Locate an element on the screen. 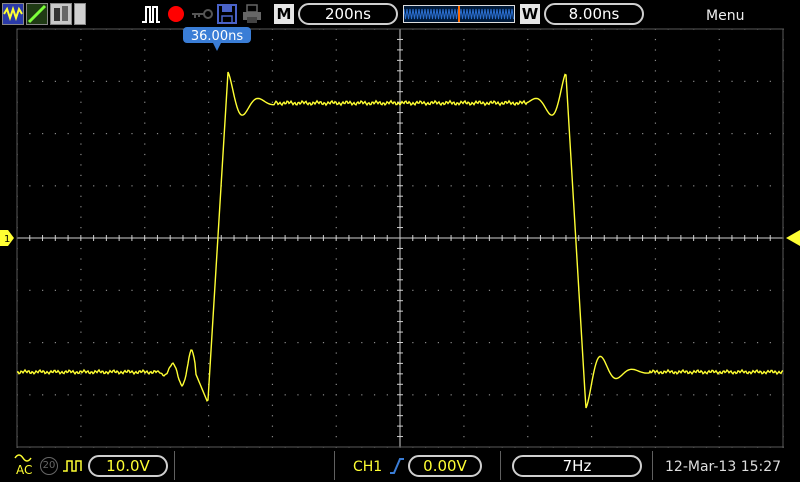 The height and width of the screenshot is (482, 800). datetime-readout: 12-Mar-13 15:27 is located at coordinates (723, 467).